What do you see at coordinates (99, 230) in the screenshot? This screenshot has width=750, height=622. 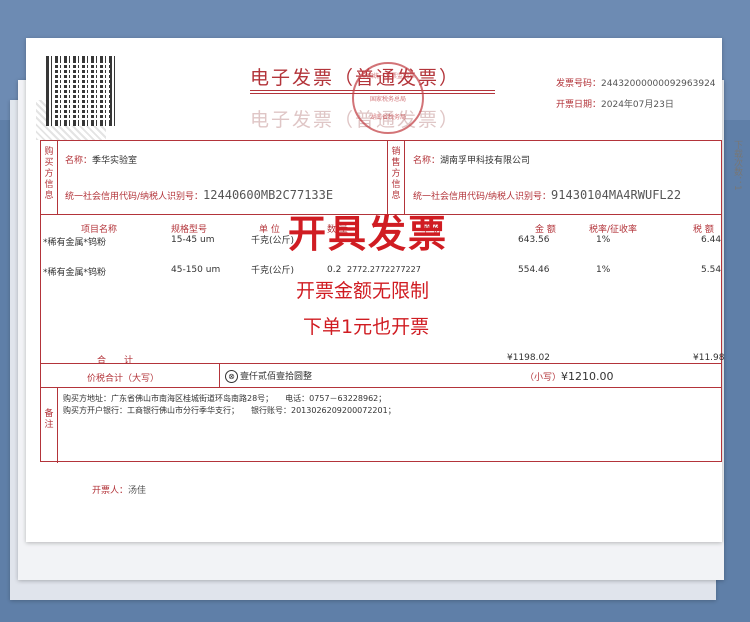 I see `header-item-name: 项目名称` at bounding box center [99, 230].